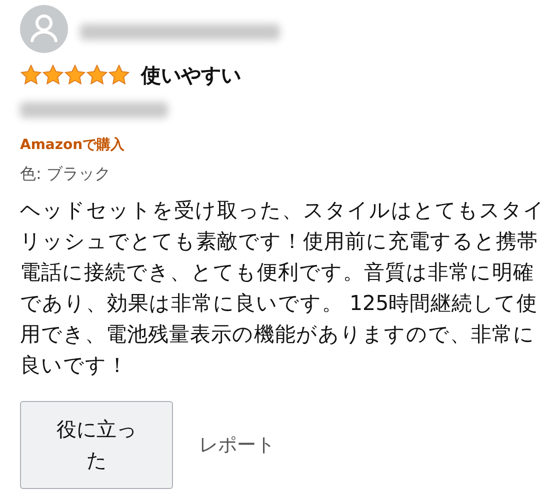  I want to click on report-link: レポート, so click(237, 445).